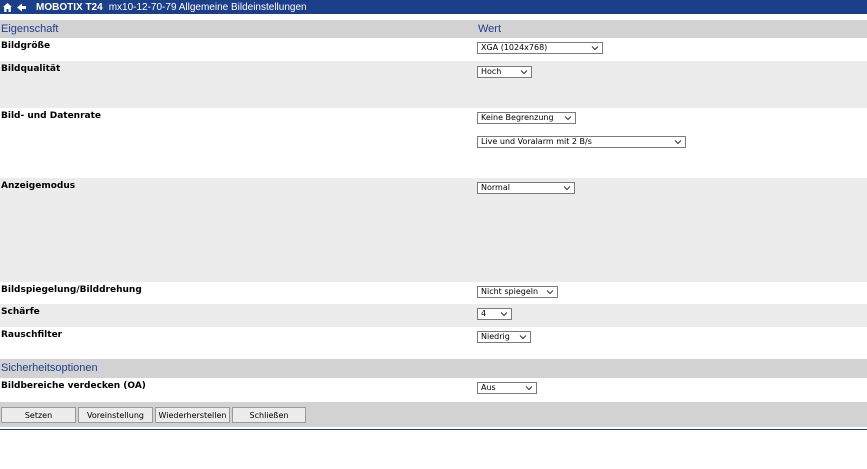  Describe the element at coordinates (32, 335) in the screenshot. I see `rauschfilter-label: Rauschfilter` at that location.